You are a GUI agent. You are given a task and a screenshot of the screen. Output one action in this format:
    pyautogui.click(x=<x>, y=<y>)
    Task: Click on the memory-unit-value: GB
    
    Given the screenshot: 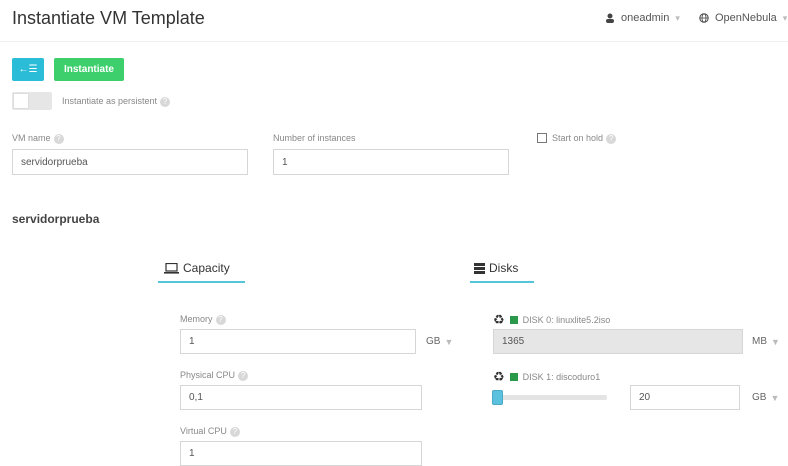 What is the action you would take?
    pyautogui.click(x=433, y=341)
    